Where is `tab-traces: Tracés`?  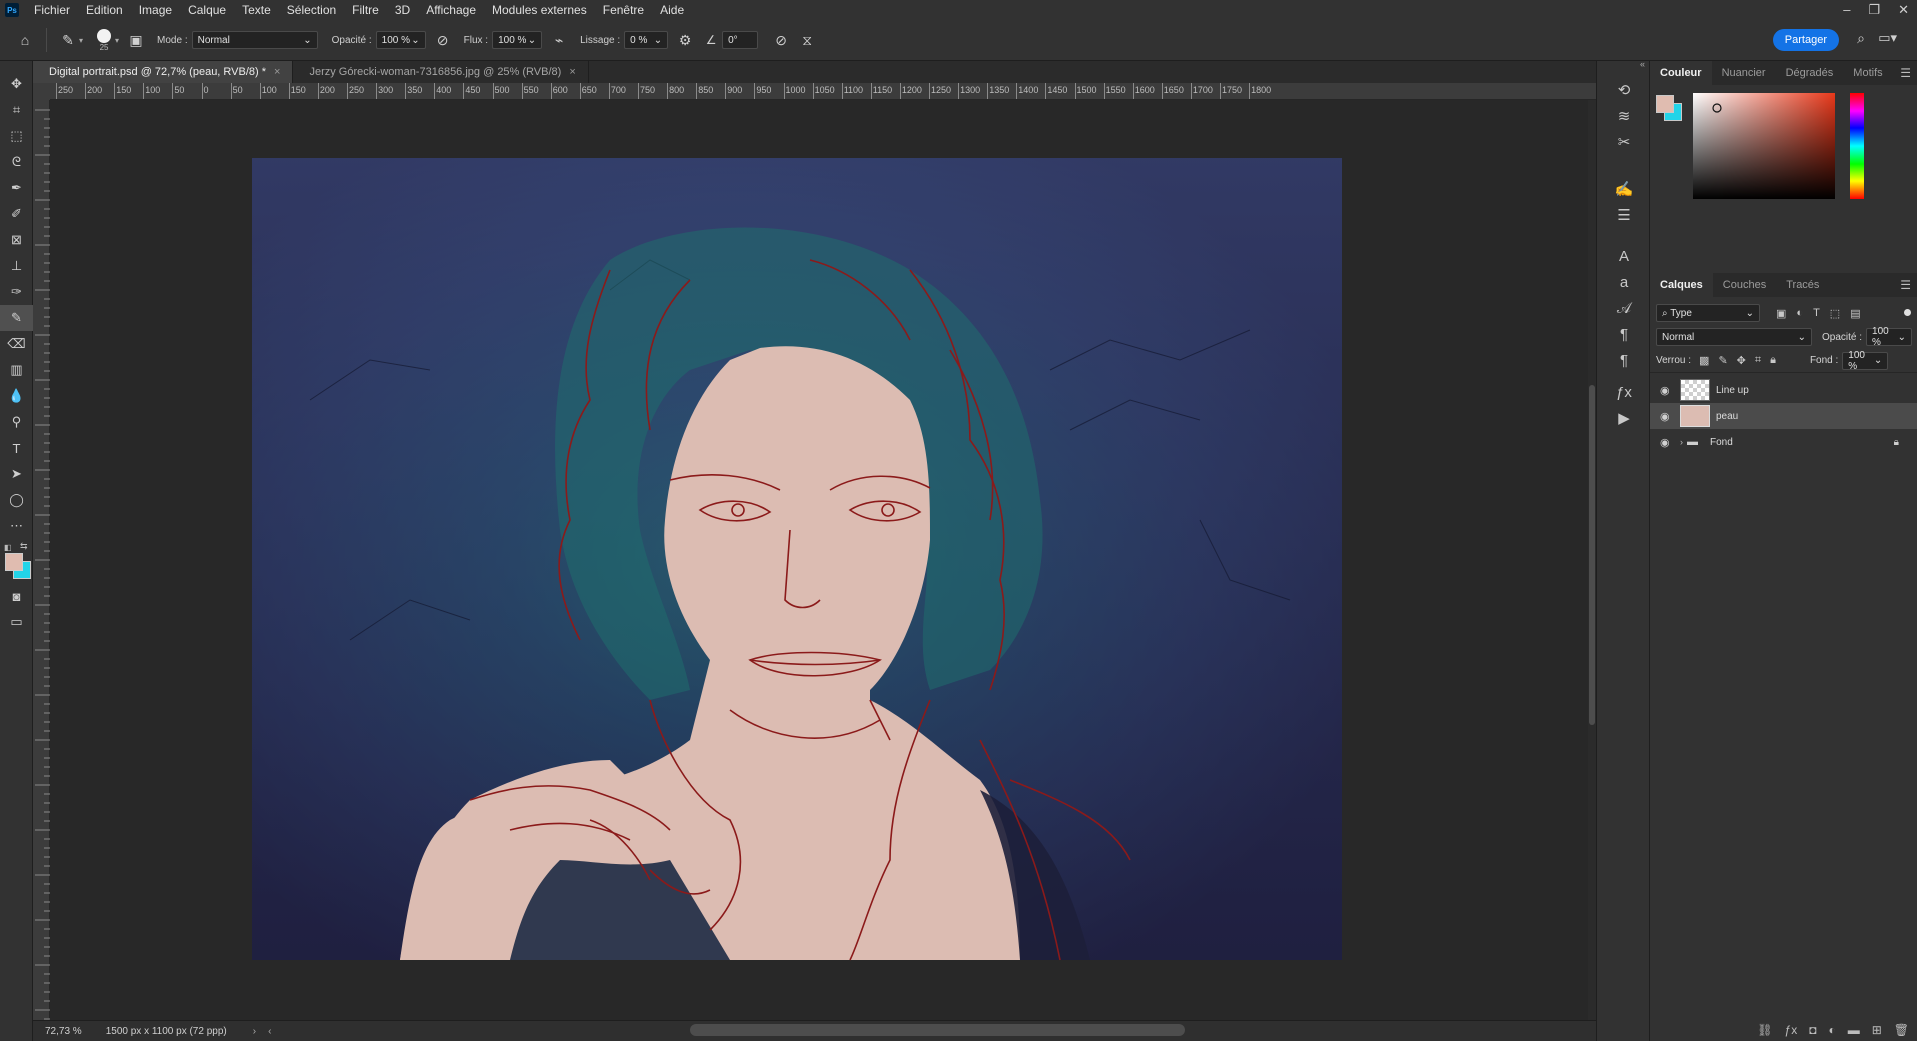
tab-traces: Tracés is located at coordinates (1802, 285).